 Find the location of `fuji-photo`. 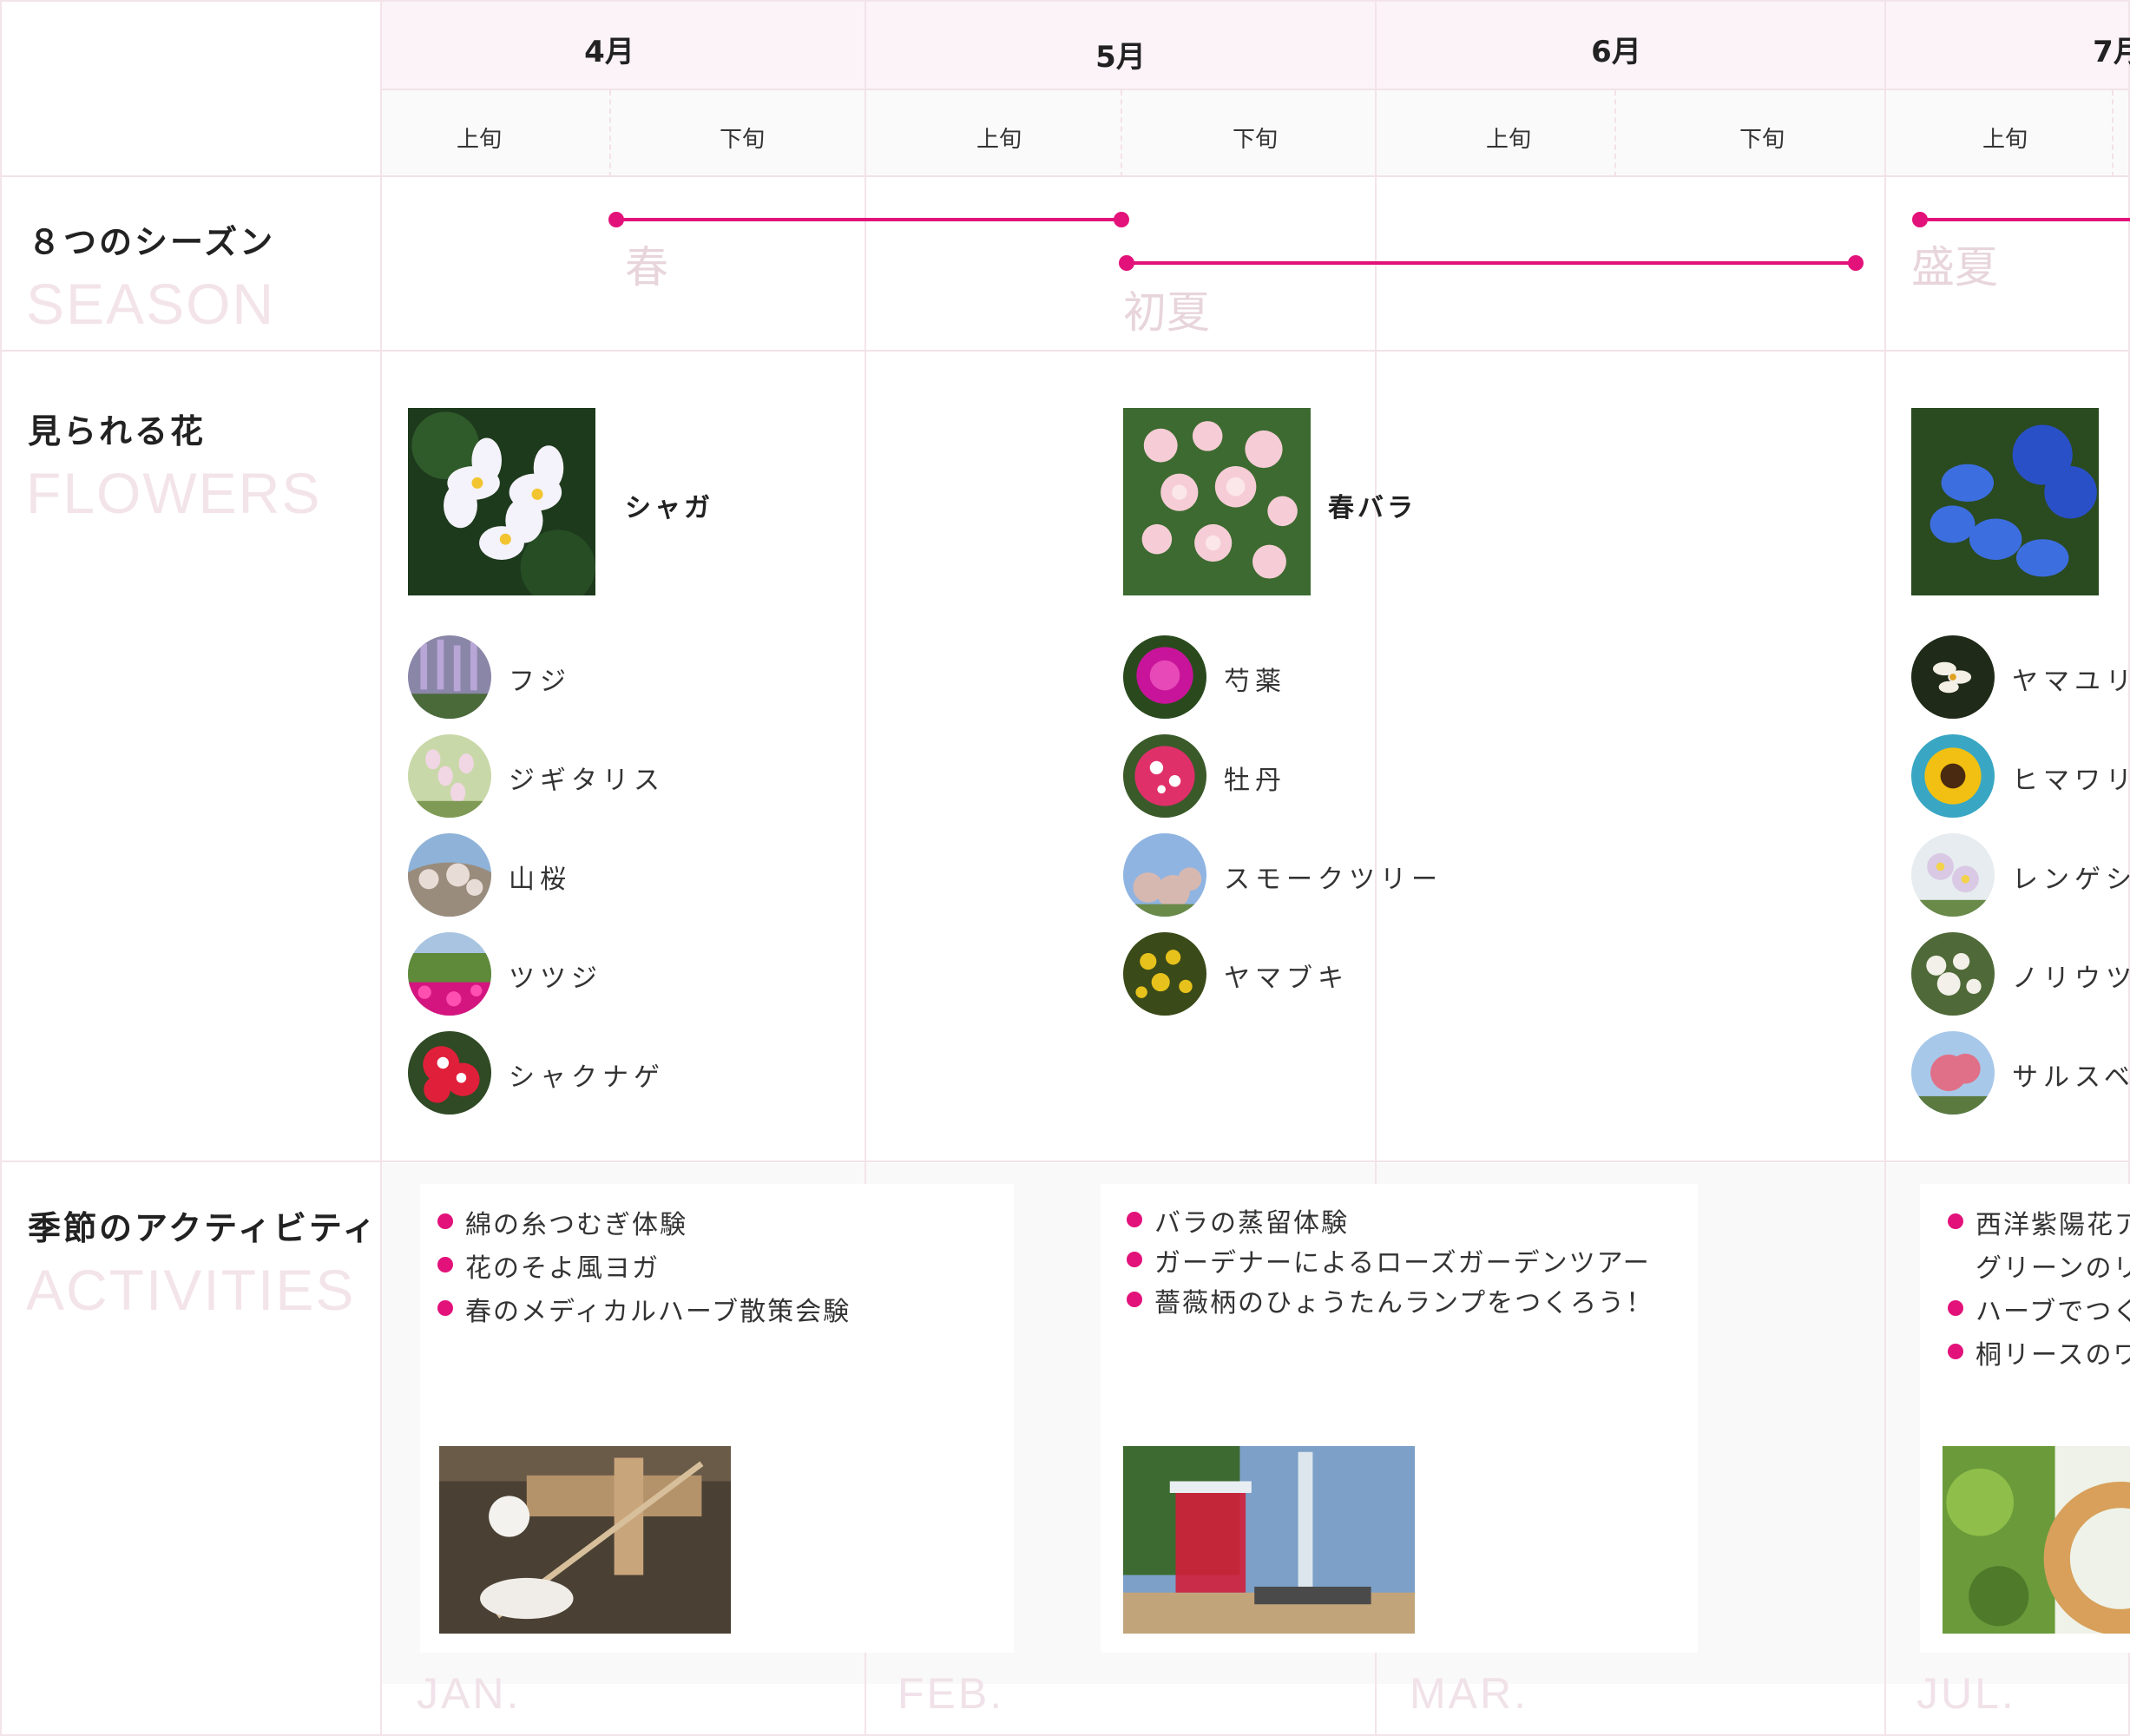

fuji-photo is located at coordinates (449, 677).